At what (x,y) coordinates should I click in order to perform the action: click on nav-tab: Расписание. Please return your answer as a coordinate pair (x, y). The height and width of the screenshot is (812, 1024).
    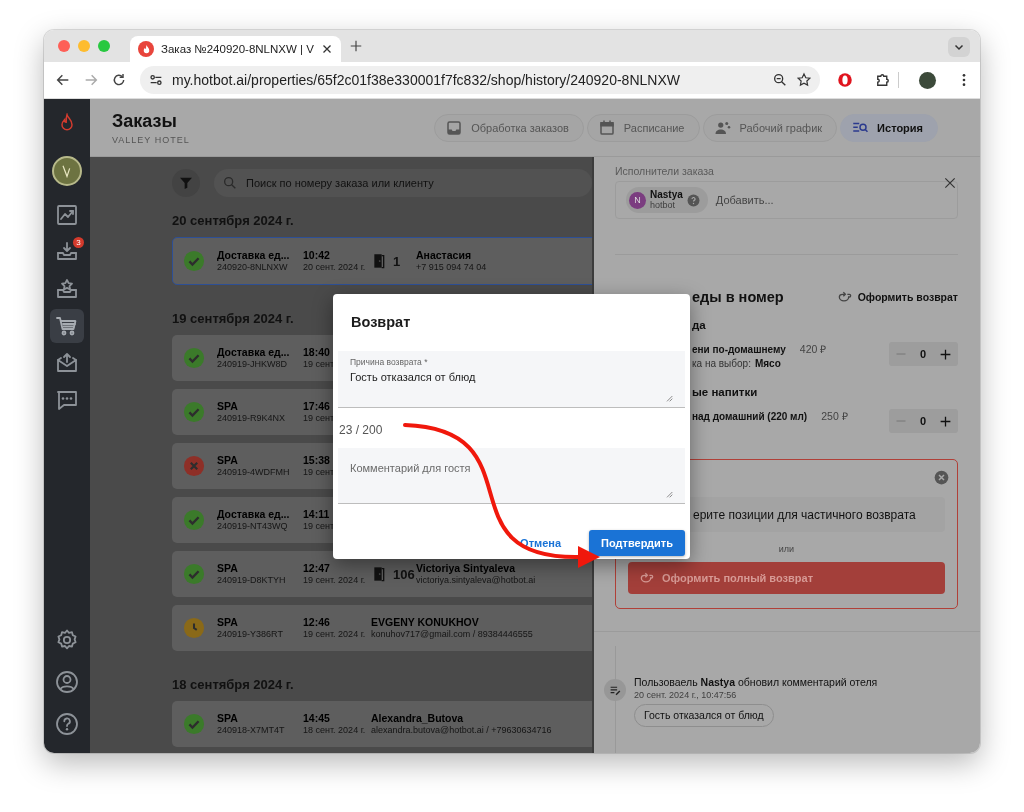
    Looking at the image, I should click on (643, 127).